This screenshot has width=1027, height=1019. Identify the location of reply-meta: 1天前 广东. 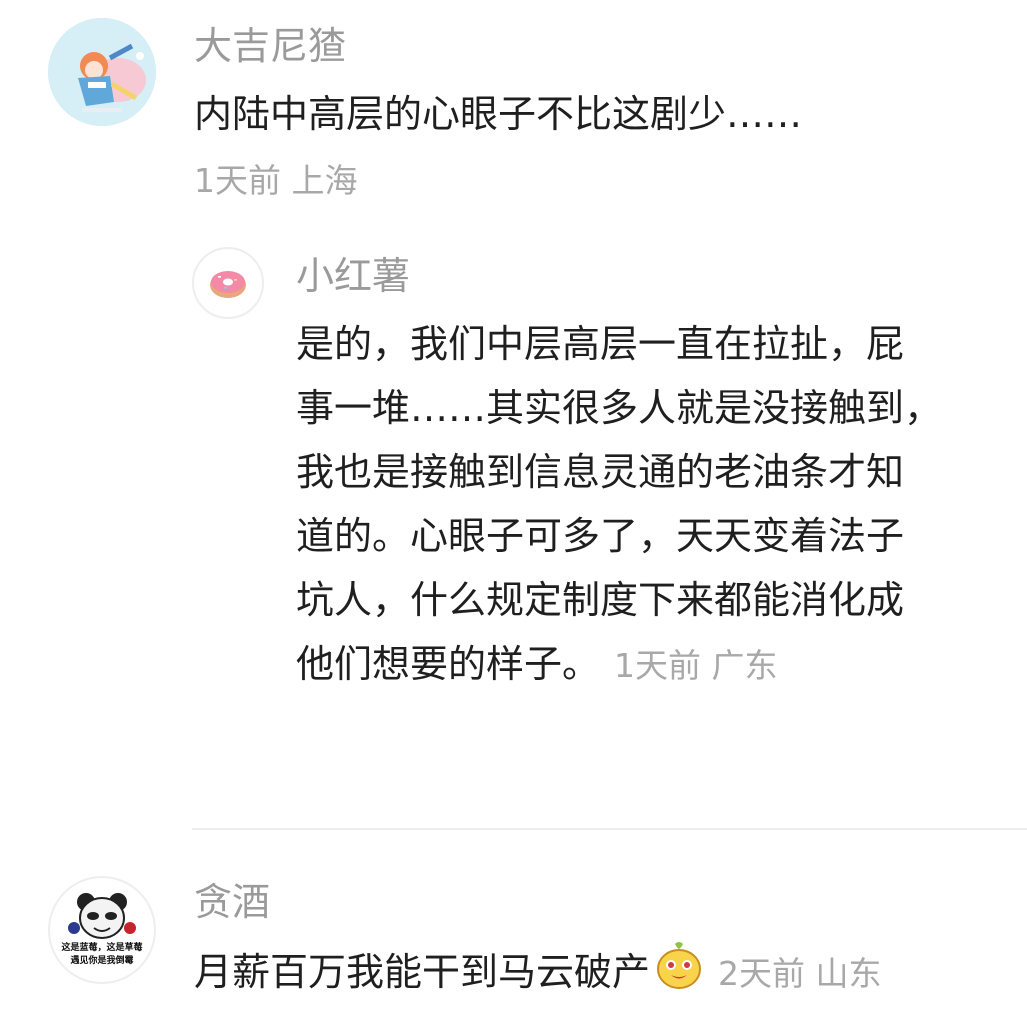
(696, 665).